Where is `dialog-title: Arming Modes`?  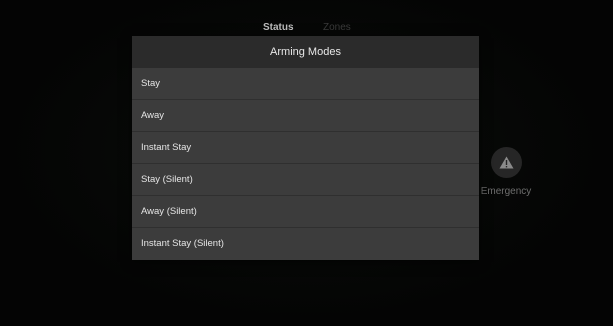
dialog-title: Arming Modes is located at coordinates (305, 52).